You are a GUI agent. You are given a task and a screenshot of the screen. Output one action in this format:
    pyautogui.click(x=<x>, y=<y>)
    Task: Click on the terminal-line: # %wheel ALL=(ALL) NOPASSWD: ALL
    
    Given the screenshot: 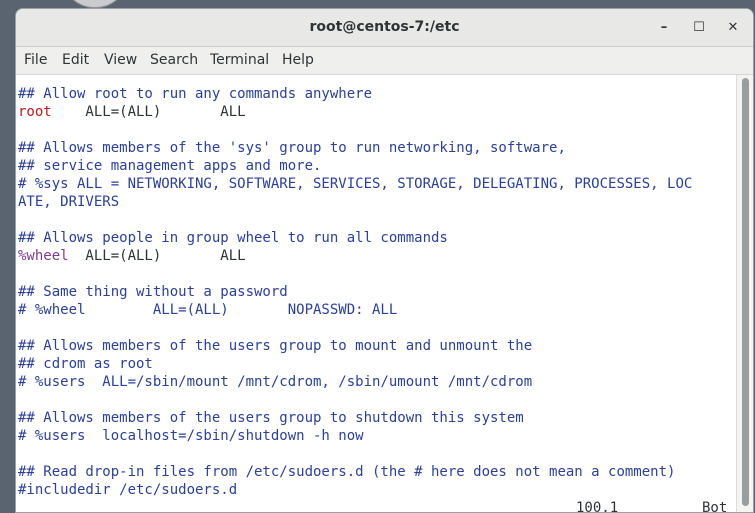 What is the action you would take?
    pyautogui.click(x=208, y=310)
    